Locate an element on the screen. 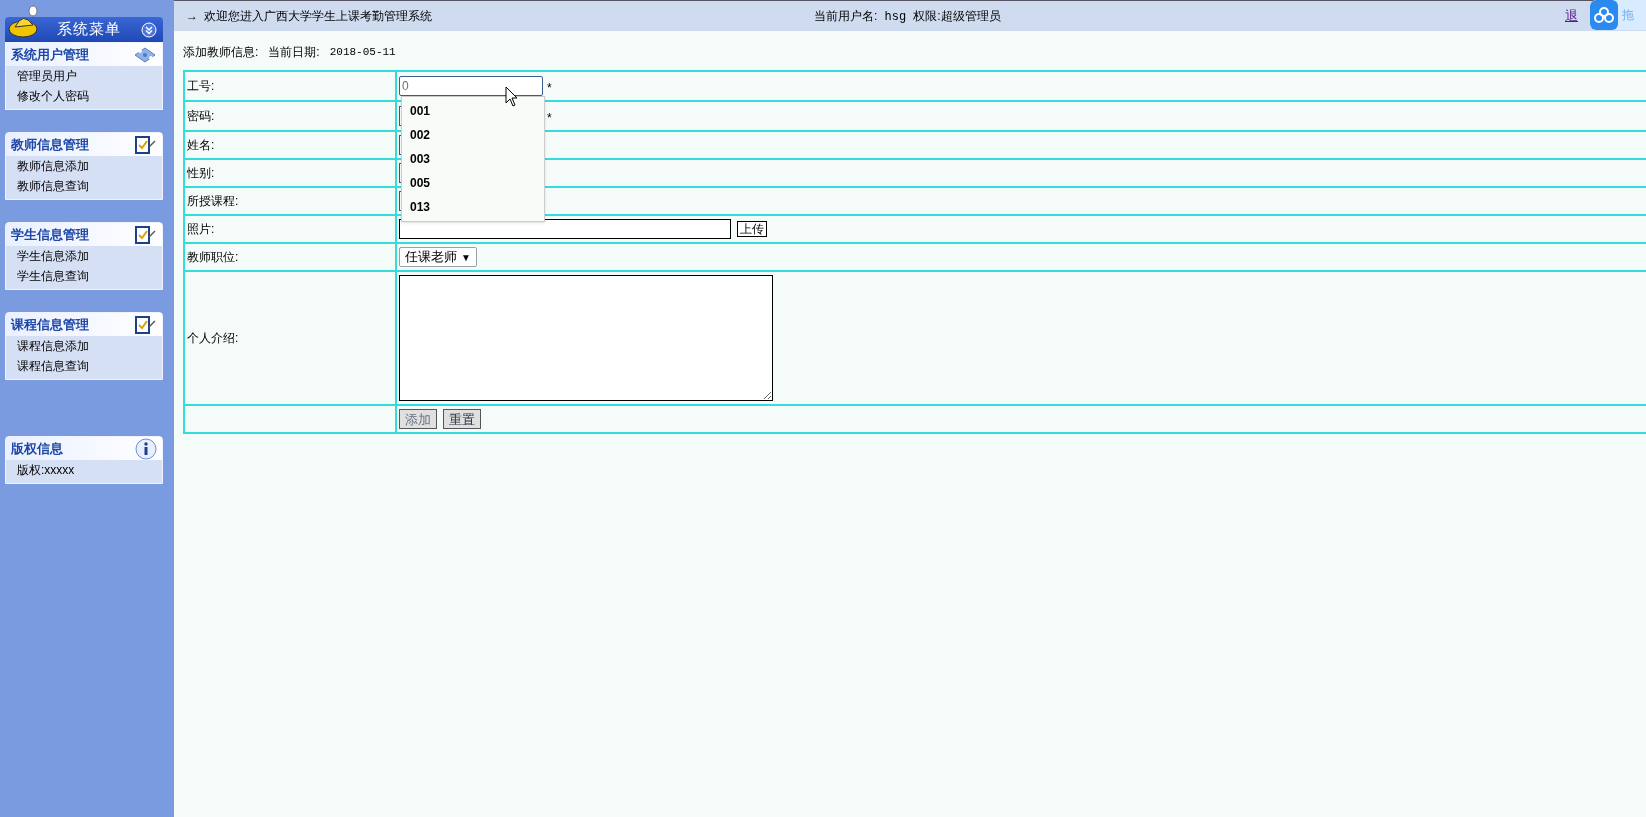 This screenshot has width=1646, height=817. autocomplete-option: 003 is located at coordinates (473, 159).